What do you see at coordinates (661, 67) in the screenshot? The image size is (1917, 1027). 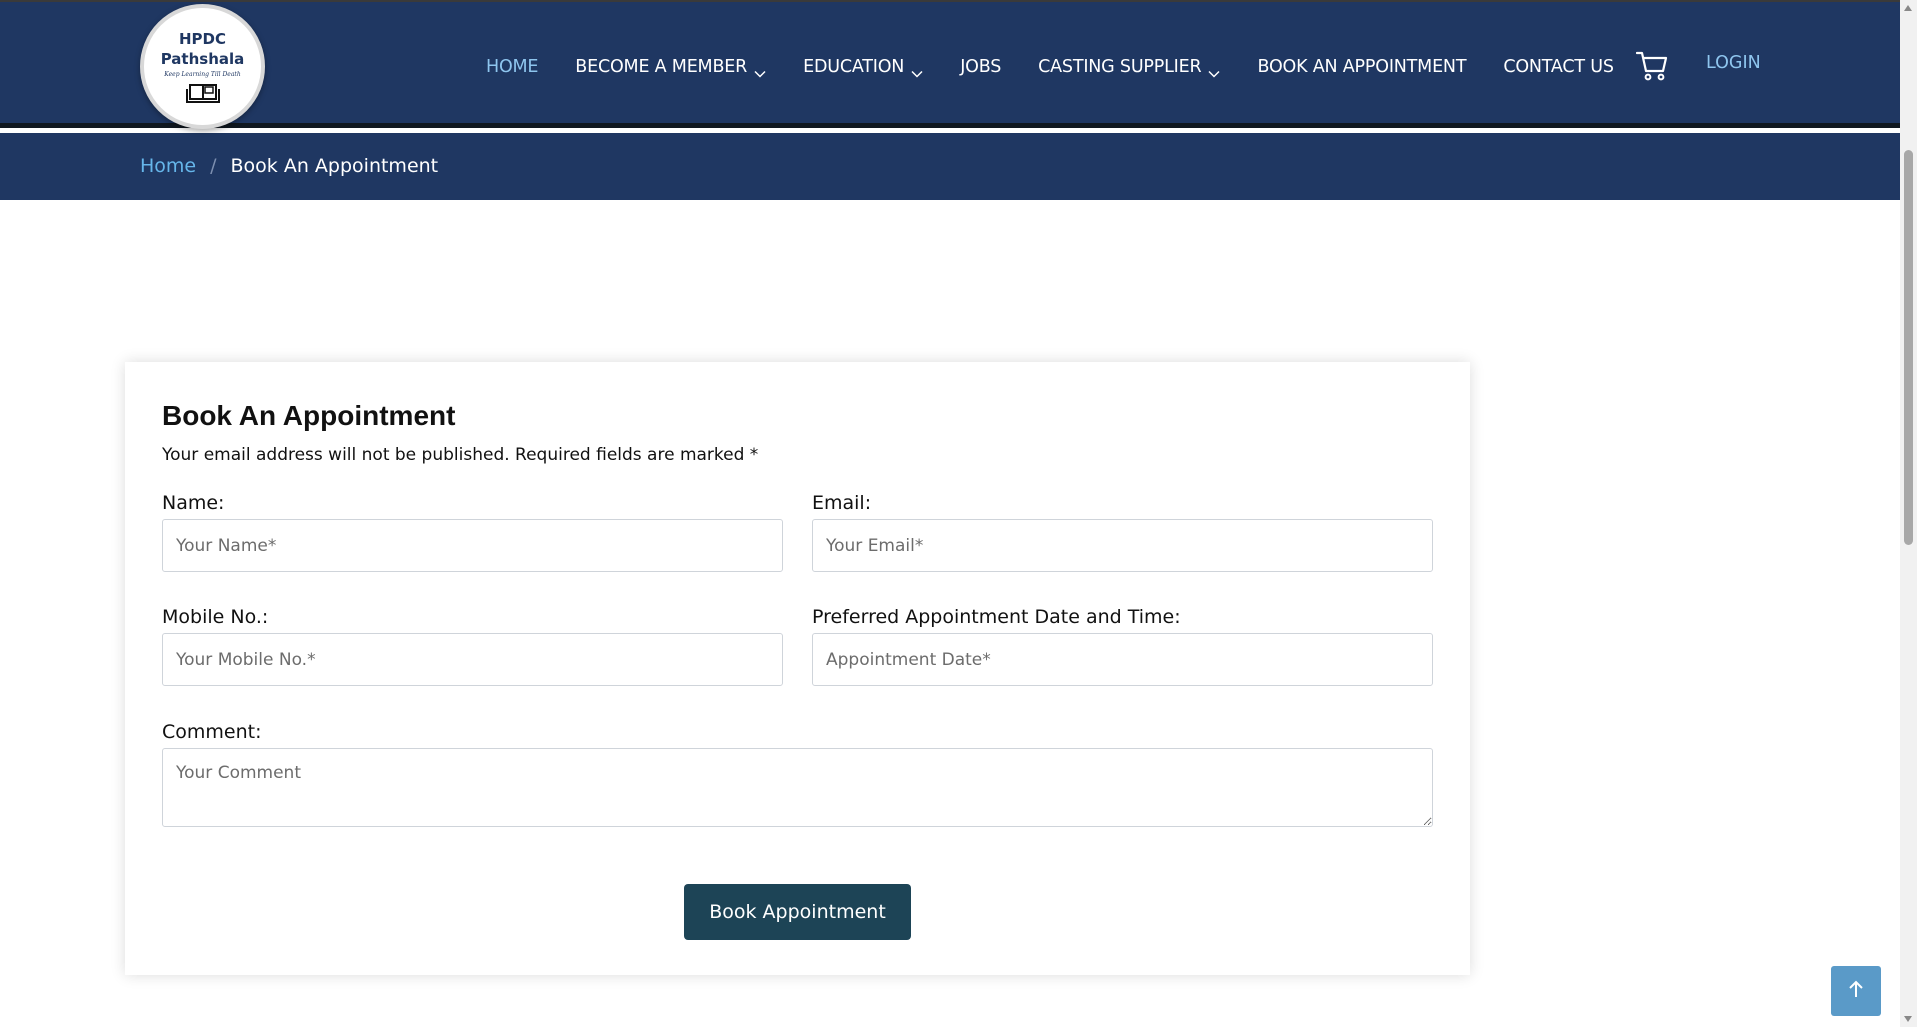 I see `nav-item-label: BECOME A MEMBER` at bounding box center [661, 67].